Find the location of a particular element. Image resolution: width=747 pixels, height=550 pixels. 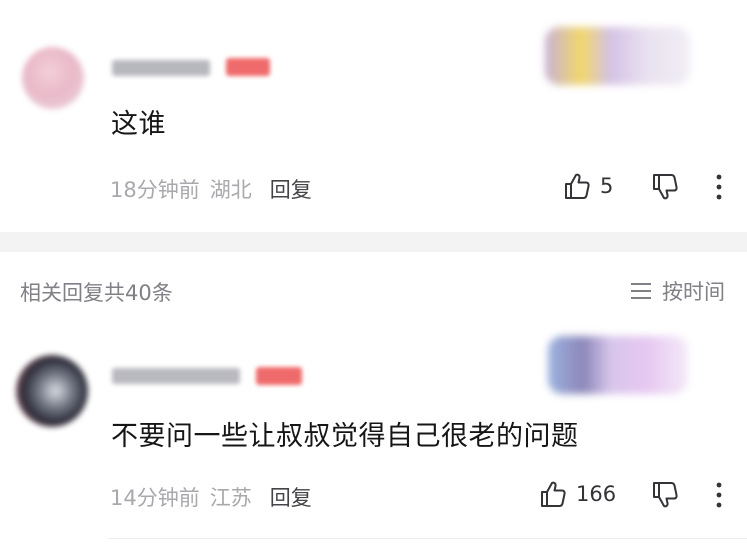

comment-time: 14分钟前 is located at coordinates (155, 498).